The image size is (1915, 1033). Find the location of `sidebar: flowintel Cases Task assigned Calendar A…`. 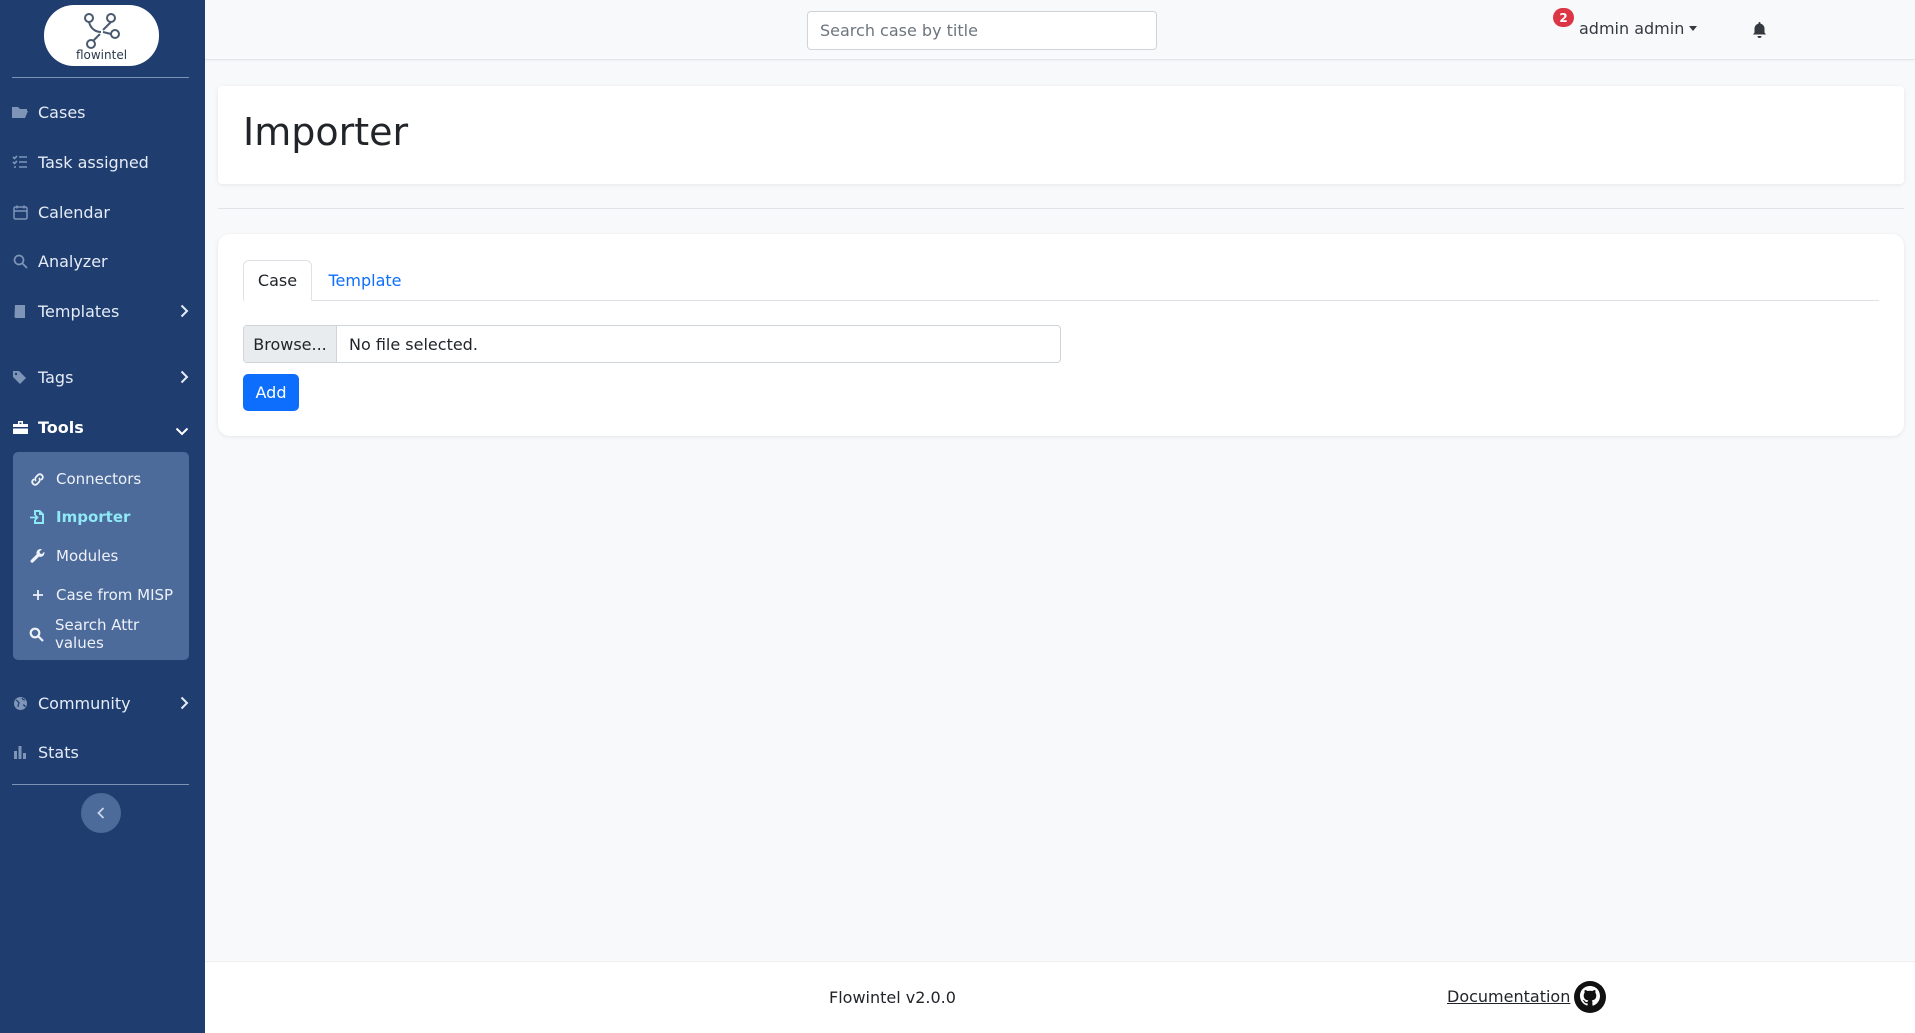

sidebar: flowintel Cases Task assigned Calendar A… is located at coordinates (102, 516).